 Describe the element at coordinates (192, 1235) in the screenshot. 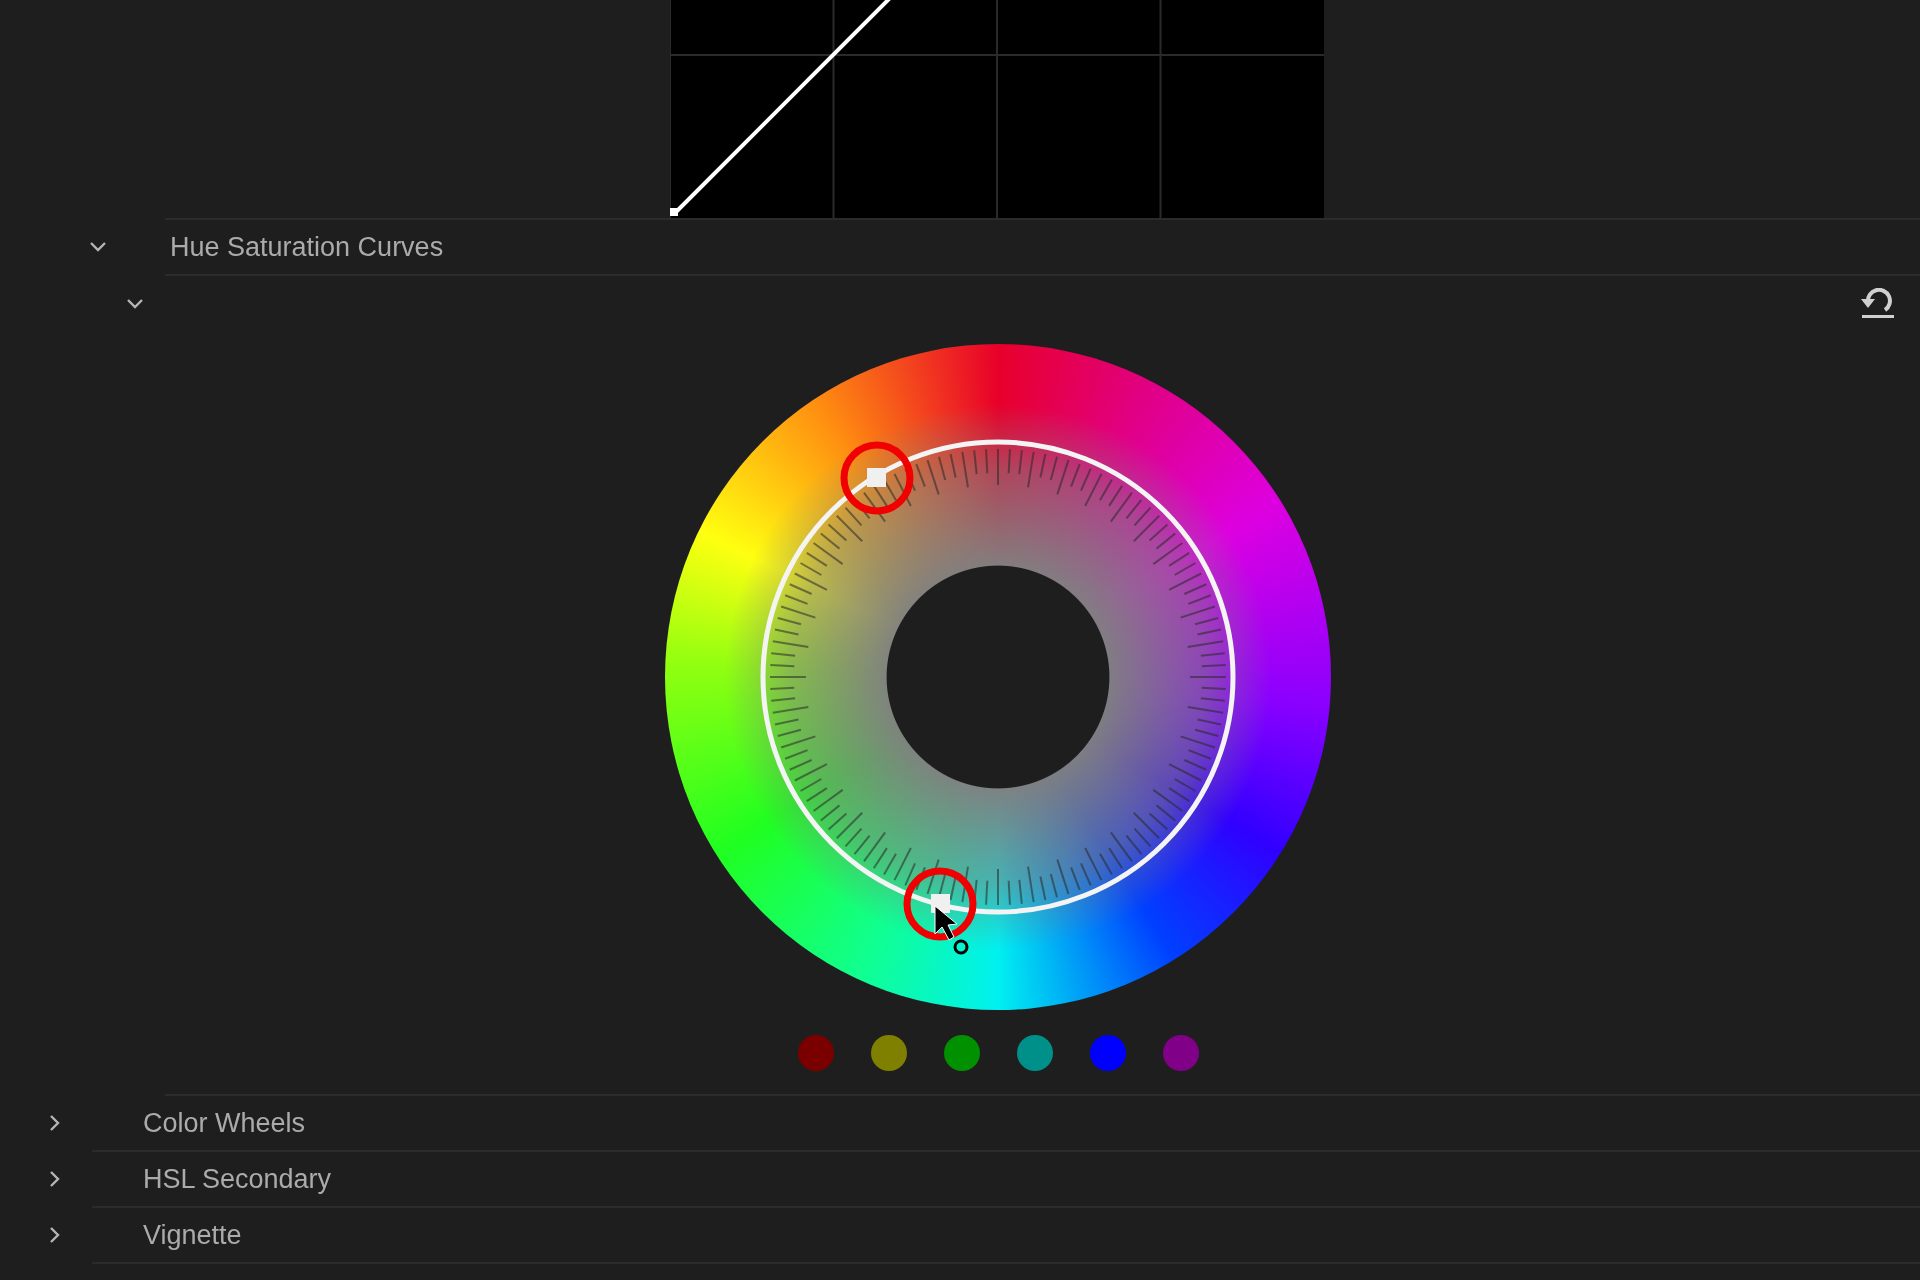

I see `section-title: Vignette` at that location.